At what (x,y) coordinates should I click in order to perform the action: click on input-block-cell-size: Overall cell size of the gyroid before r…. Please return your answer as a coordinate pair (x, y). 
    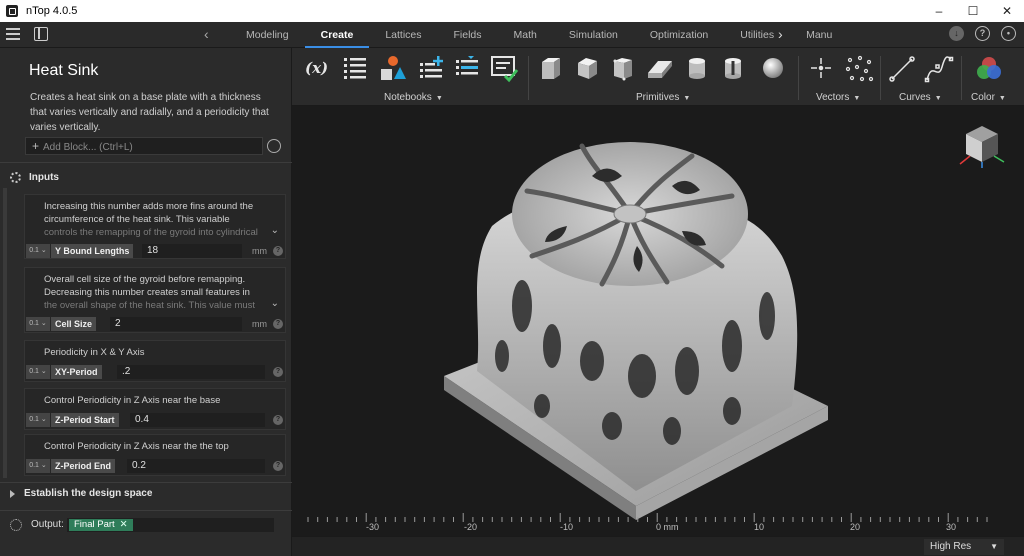
    Looking at the image, I should click on (155, 300).